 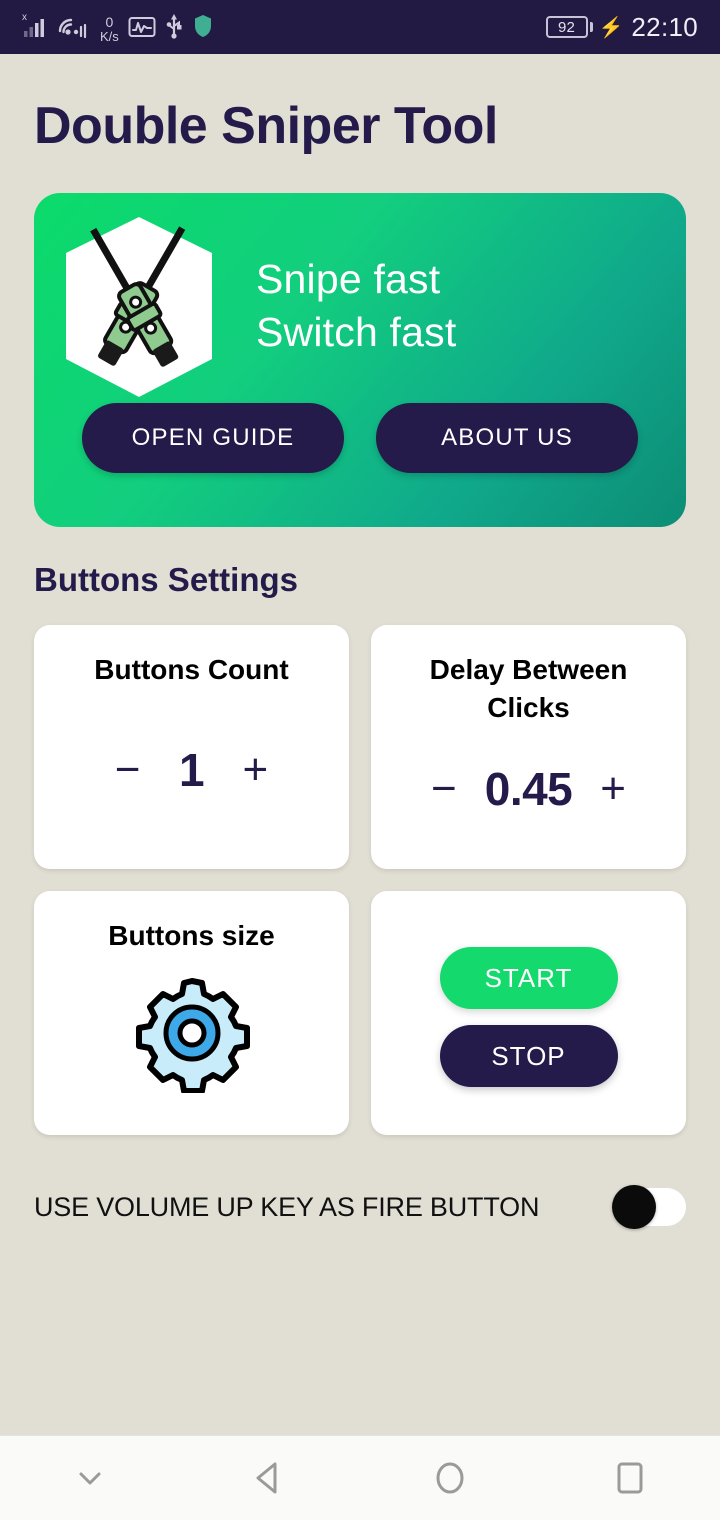 I want to click on status-bar: x 0 K/s 92 ⚡ 22:10, so click(x=360, y=27).